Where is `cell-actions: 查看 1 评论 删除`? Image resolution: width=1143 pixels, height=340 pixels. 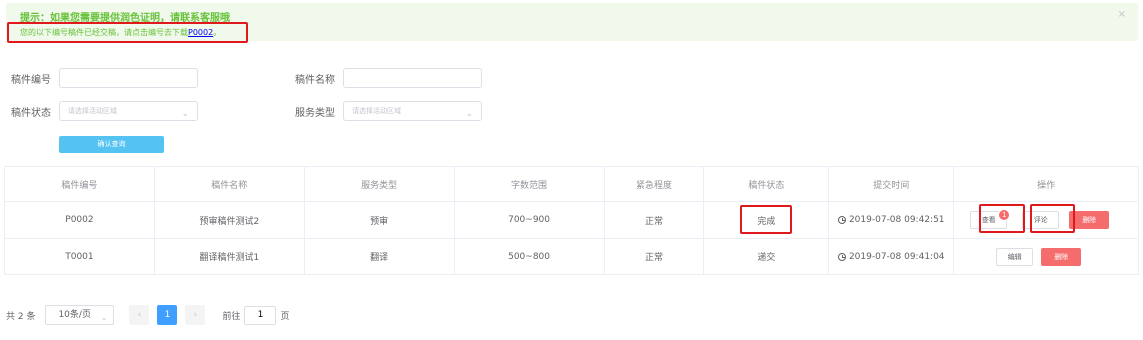
cell-actions: 查看 1 评论 删除 is located at coordinates (1047, 220).